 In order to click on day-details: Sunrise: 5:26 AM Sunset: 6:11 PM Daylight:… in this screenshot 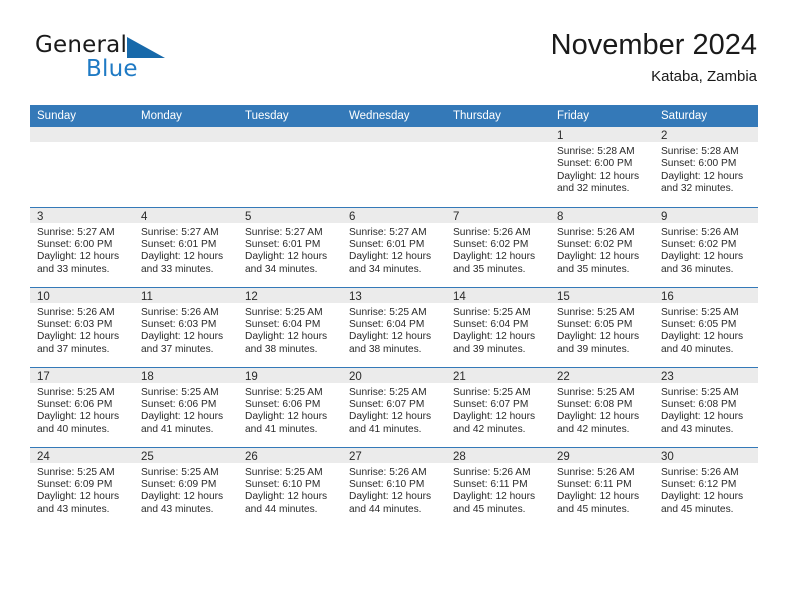, I will do `click(498, 490)`.